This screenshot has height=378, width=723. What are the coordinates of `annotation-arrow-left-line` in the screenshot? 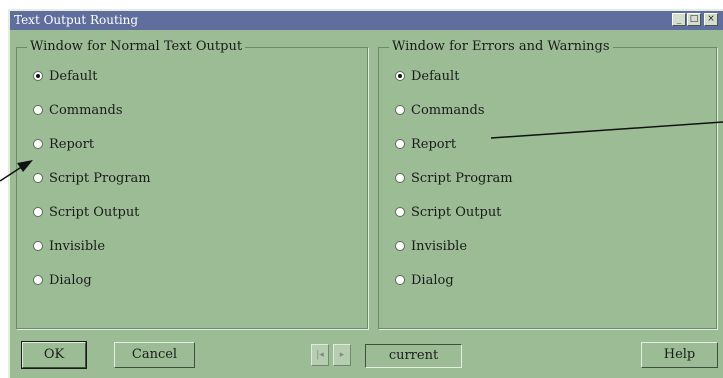 It's located at (12, 173).